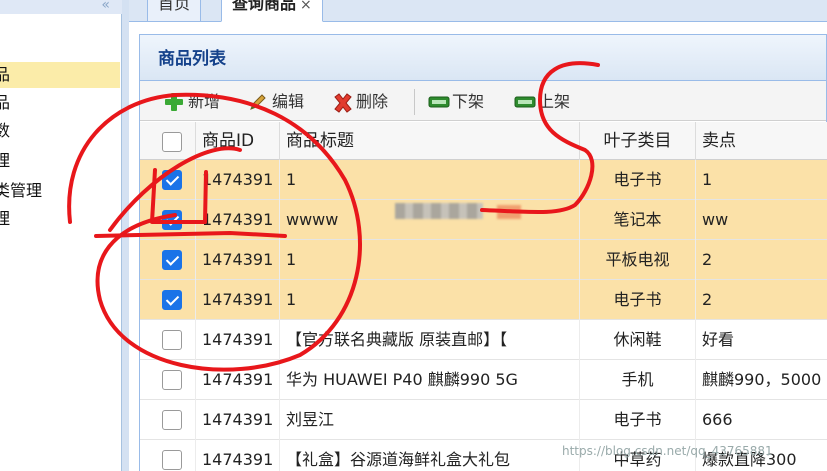 The image size is (827, 471). I want to click on nav-item-3: 数, so click(60, 131).